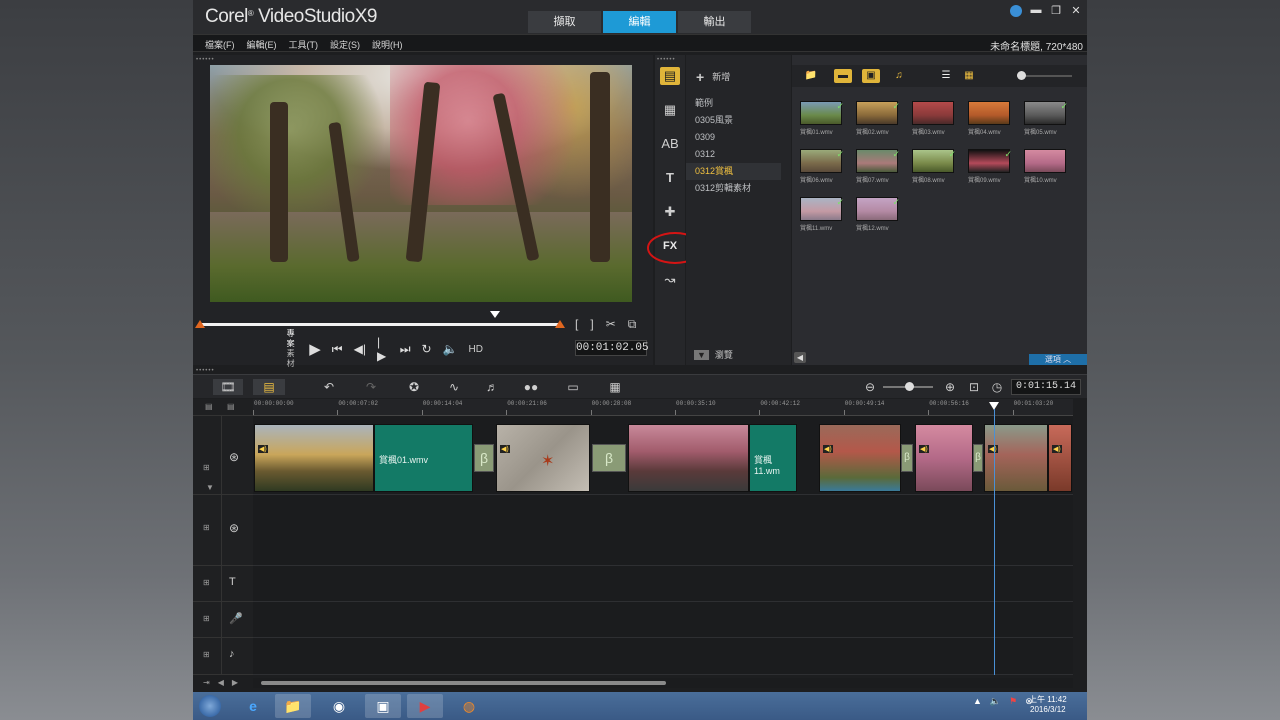  Describe the element at coordinates (476, 349) in the screenshot. I see `hd-toggle: HD` at that location.